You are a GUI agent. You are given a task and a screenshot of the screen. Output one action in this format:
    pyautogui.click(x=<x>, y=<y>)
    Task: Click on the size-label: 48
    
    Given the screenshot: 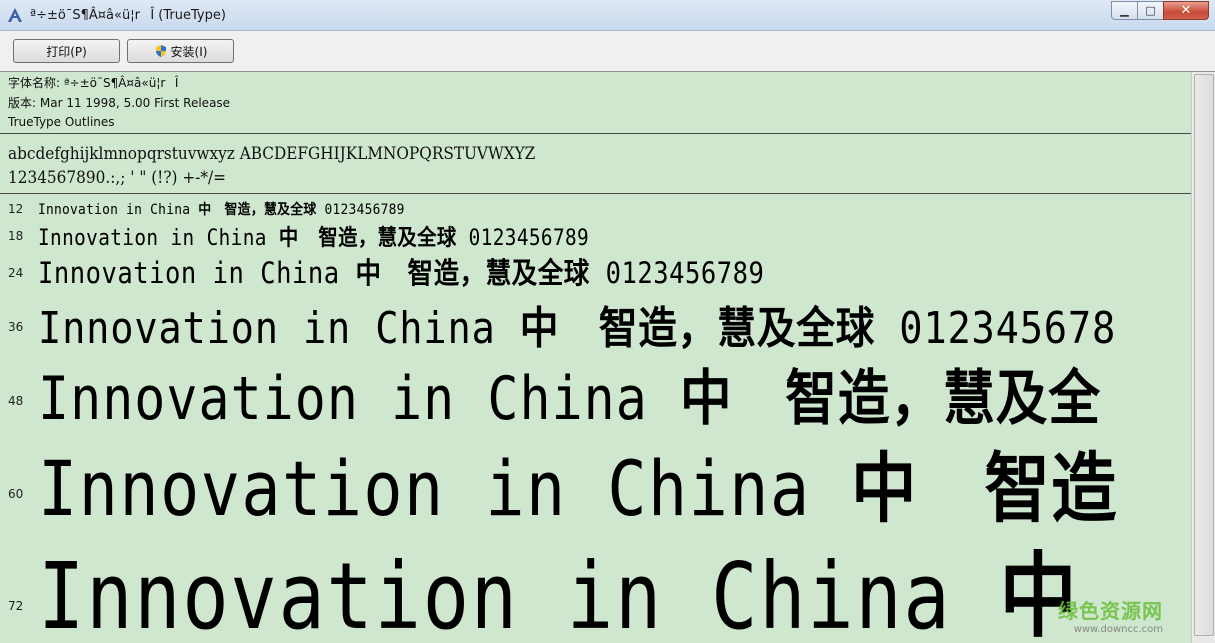 What is the action you would take?
    pyautogui.click(x=16, y=401)
    